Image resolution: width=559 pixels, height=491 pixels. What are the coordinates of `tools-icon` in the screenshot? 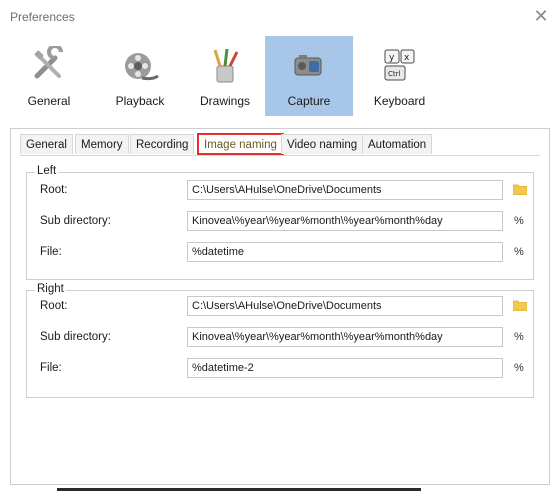 It's located at (48, 62).